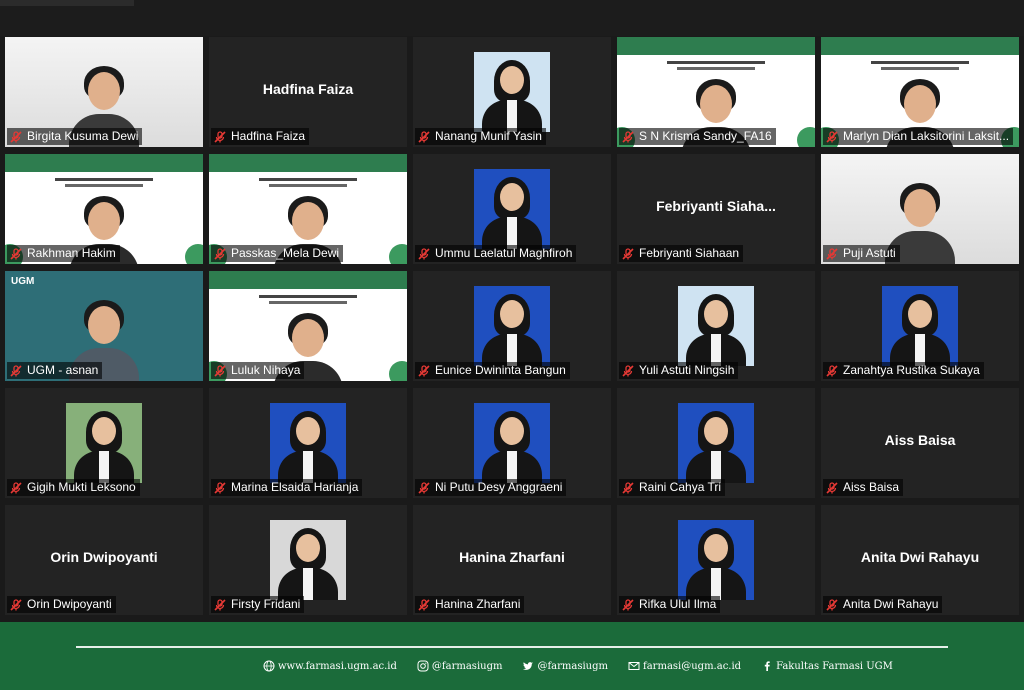  What do you see at coordinates (891, 604) in the screenshot?
I see `participant-name: Anita Dwi Rahayu` at bounding box center [891, 604].